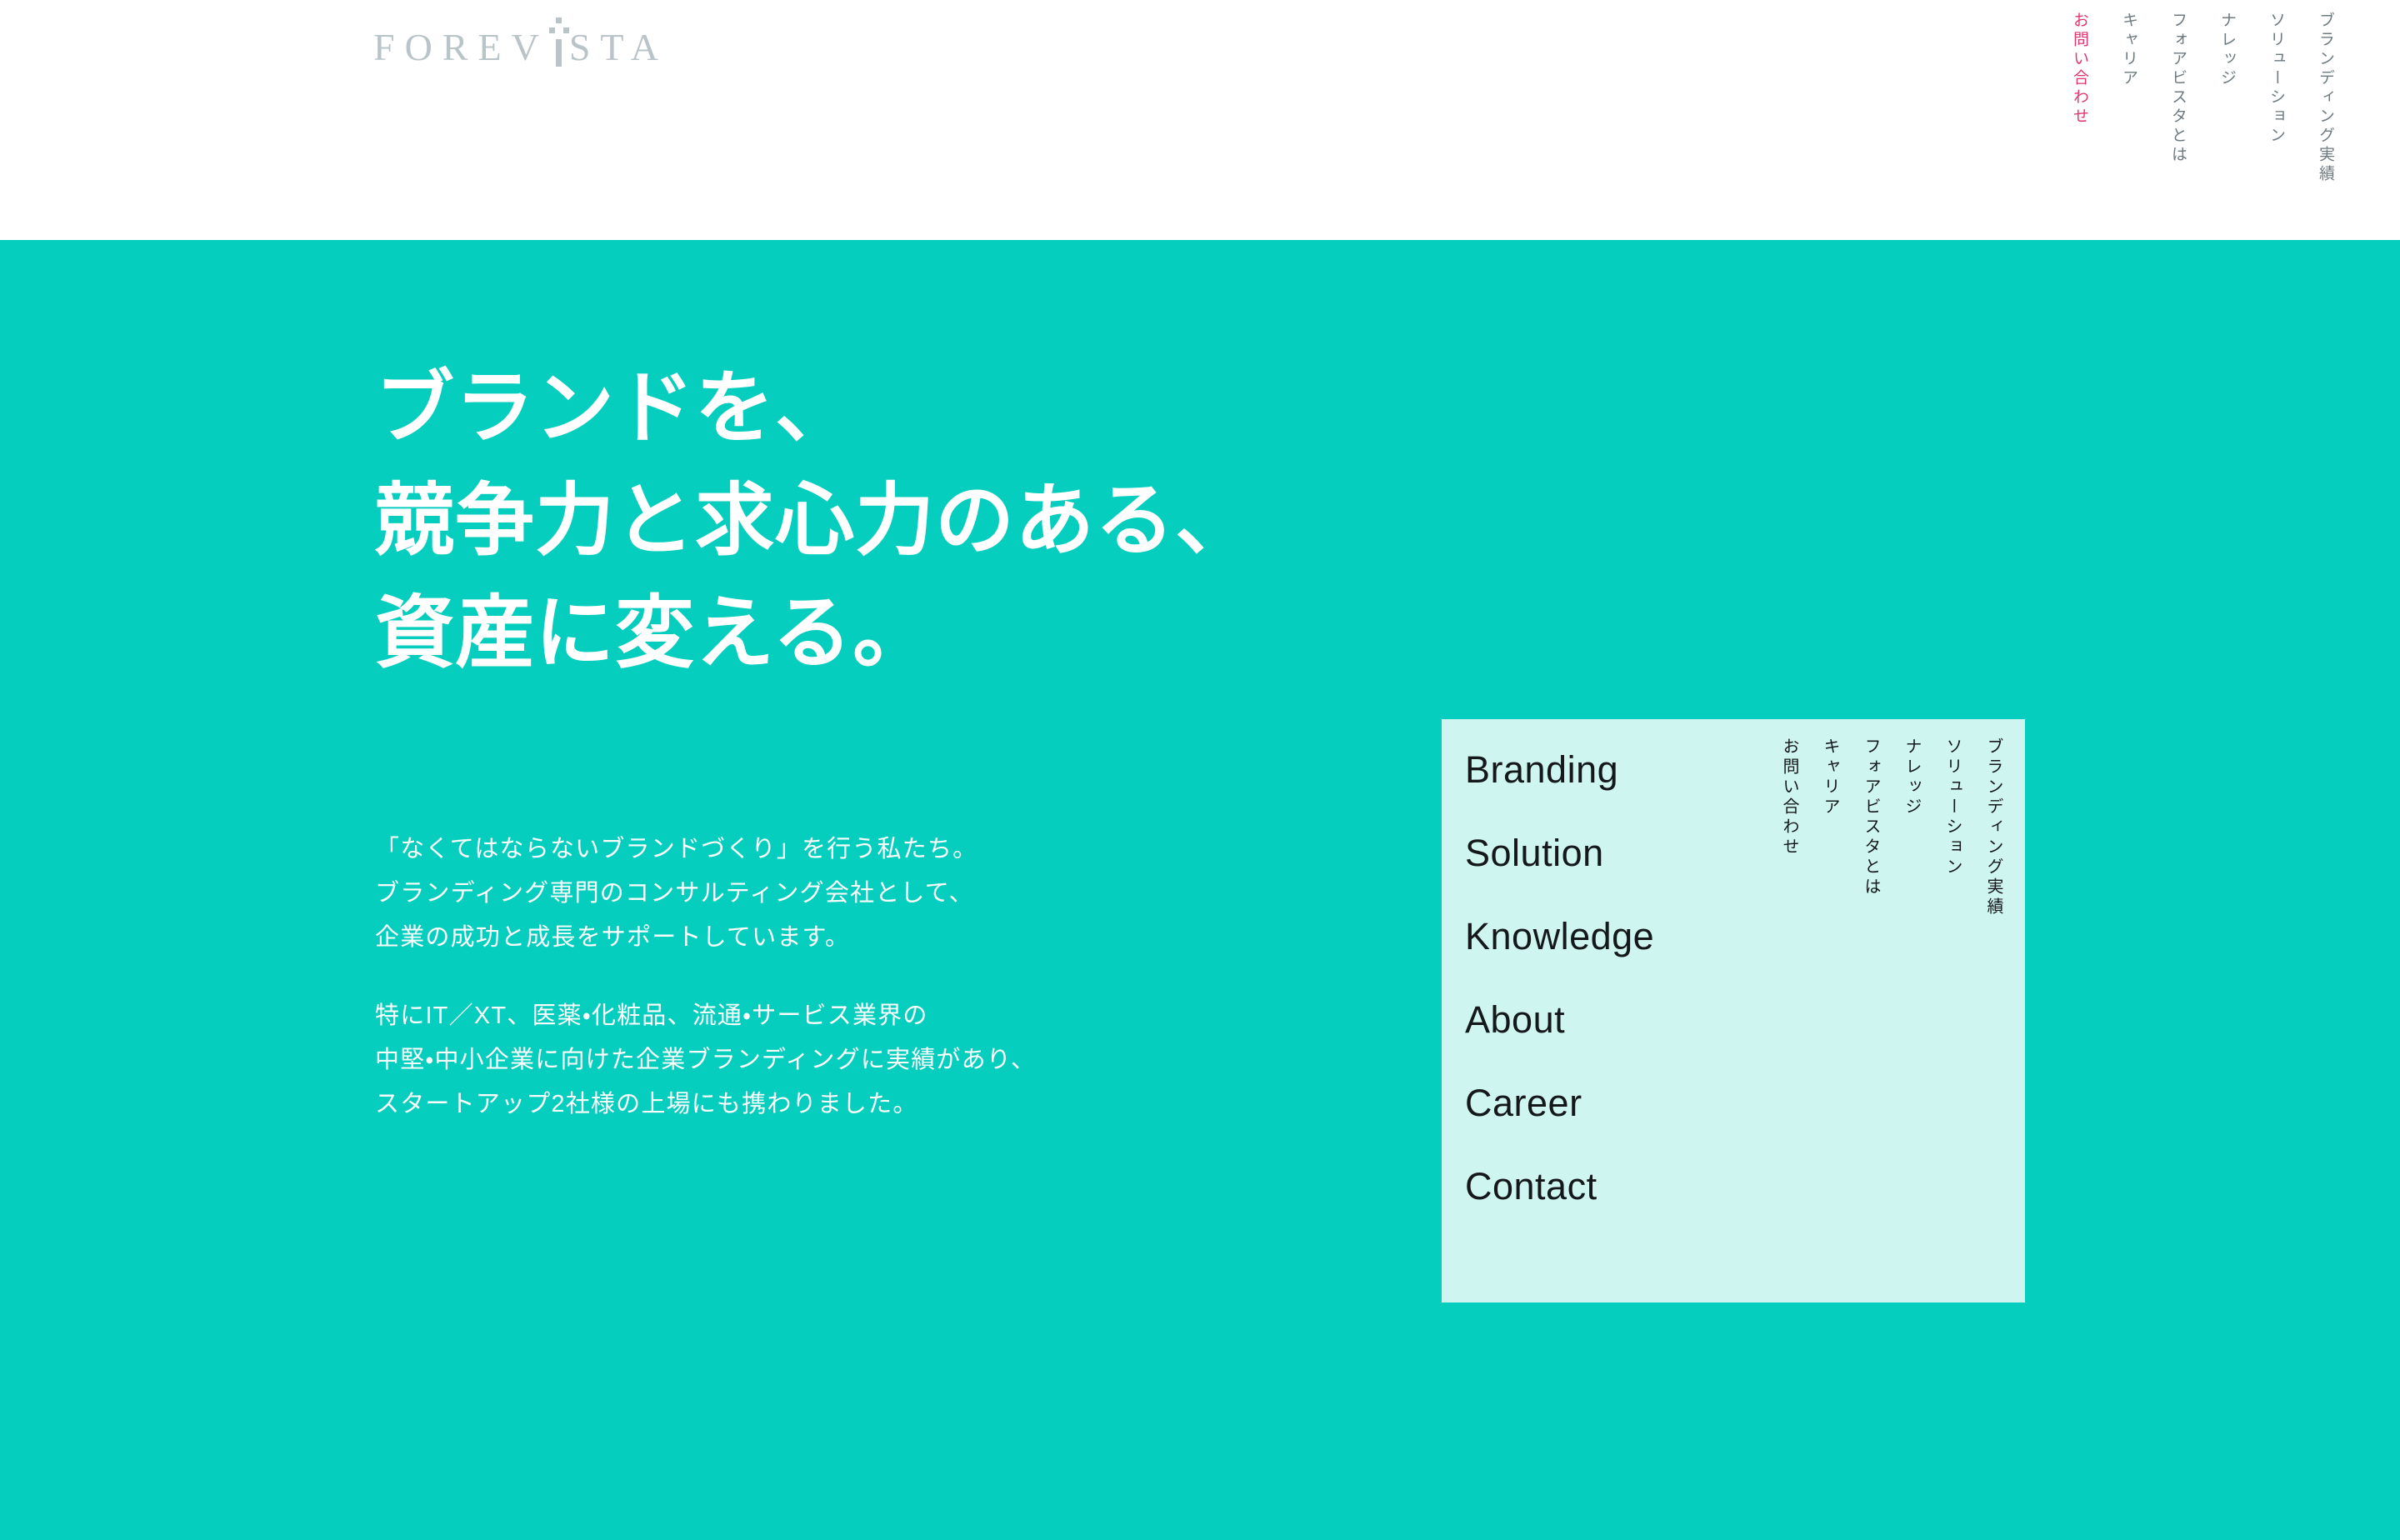 Image resolution: width=2400 pixels, height=1540 pixels. Describe the element at coordinates (559, 53) in the screenshot. I see `logo-i-stem` at that location.